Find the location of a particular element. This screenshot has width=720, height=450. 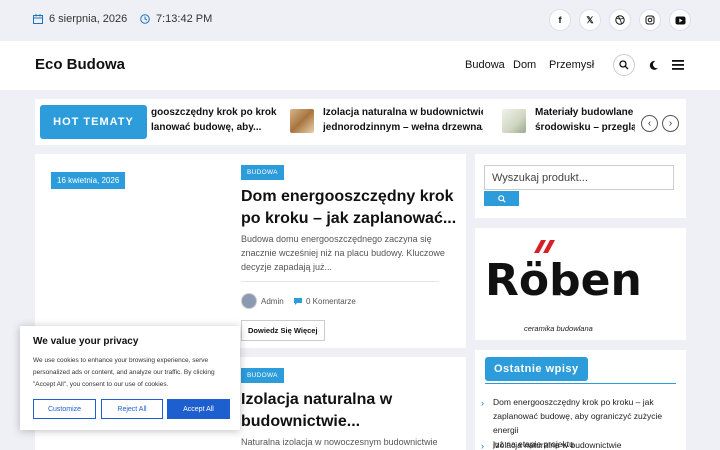

chevron-left-icon: ‹ is located at coordinates (649, 123).